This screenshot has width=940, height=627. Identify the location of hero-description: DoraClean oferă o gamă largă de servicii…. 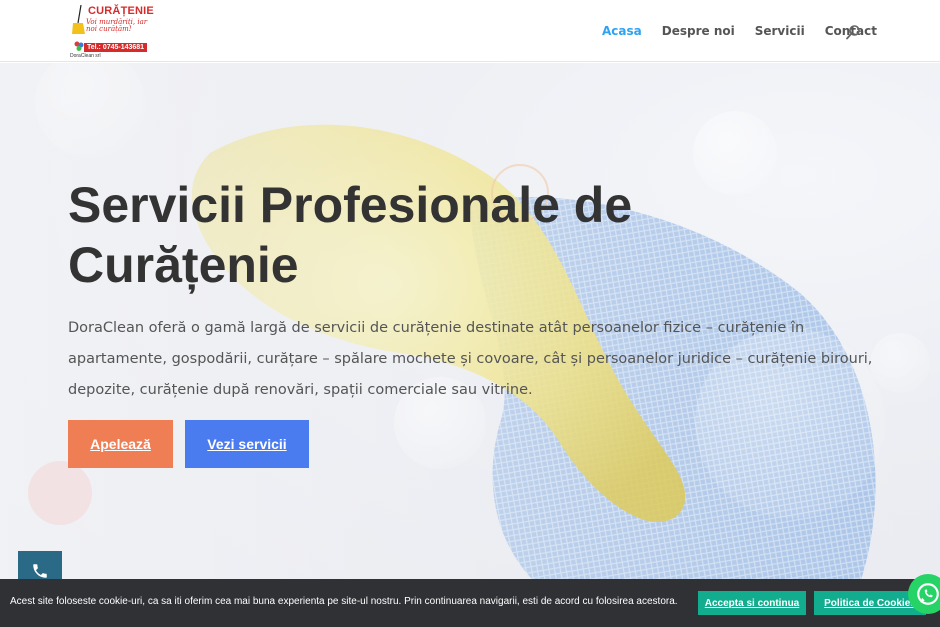
(470, 359).